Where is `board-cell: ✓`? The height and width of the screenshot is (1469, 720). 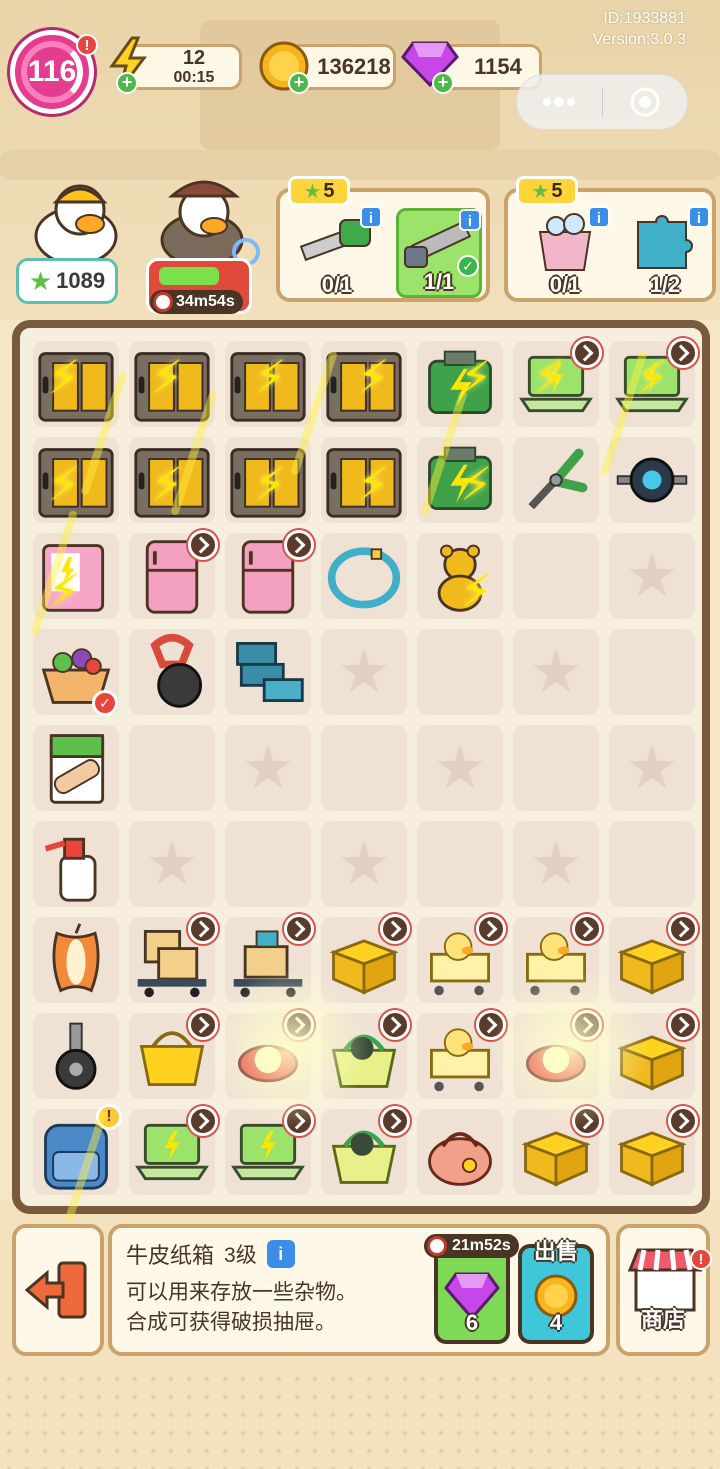 board-cell: ✓ is located at coordinates (76, 672).